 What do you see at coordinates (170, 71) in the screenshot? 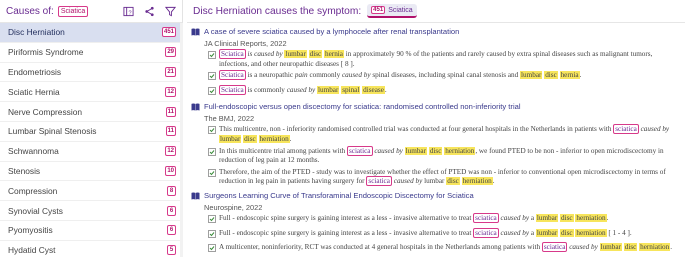
I see `cause-count-badge: 21` at bounding box center [170, 71].